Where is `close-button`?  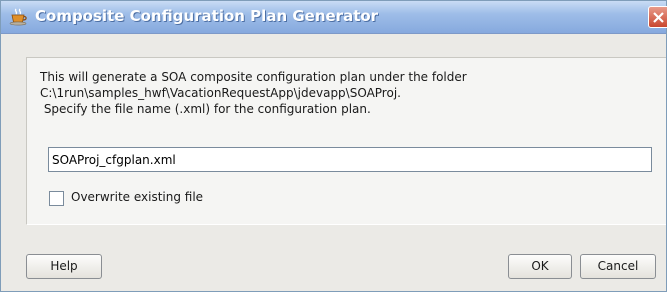 close-button is located at coordinates (657, 17).